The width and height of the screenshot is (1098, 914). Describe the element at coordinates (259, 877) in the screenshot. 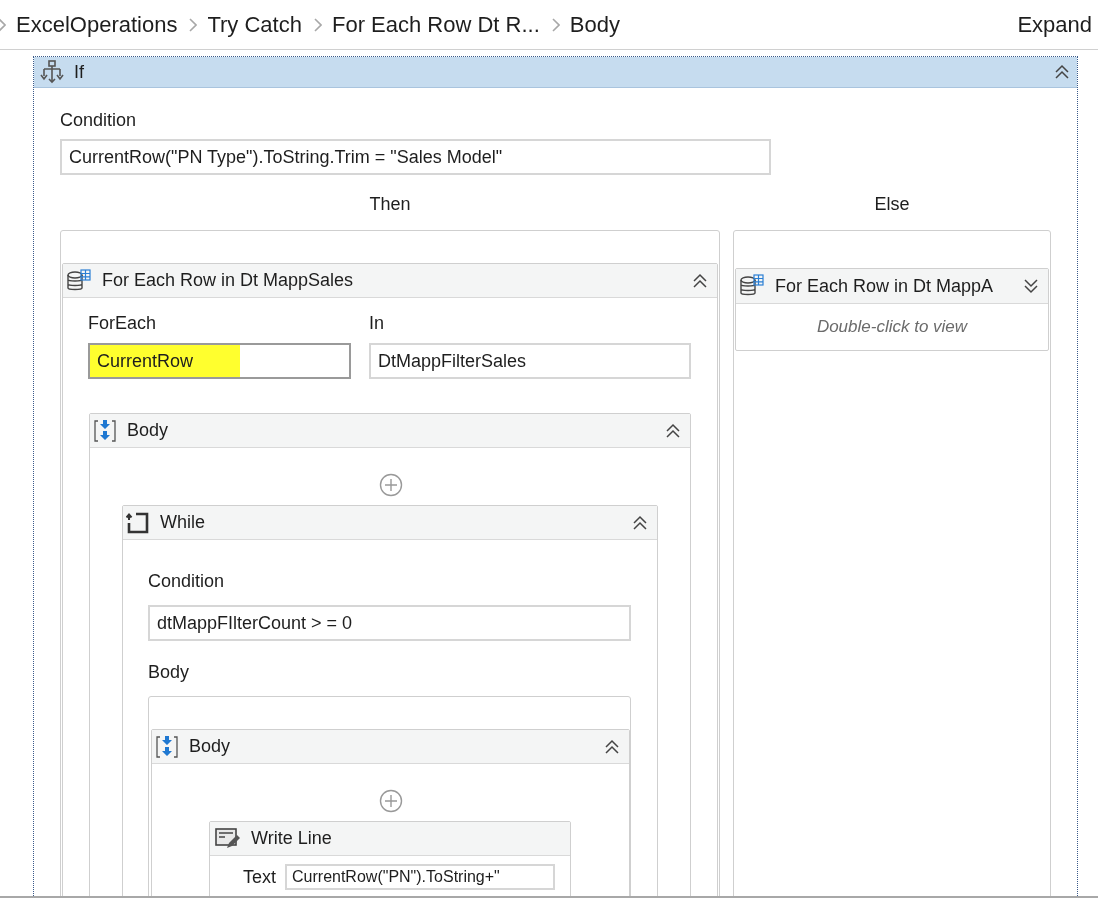

I see `text-label: Text` at that location.